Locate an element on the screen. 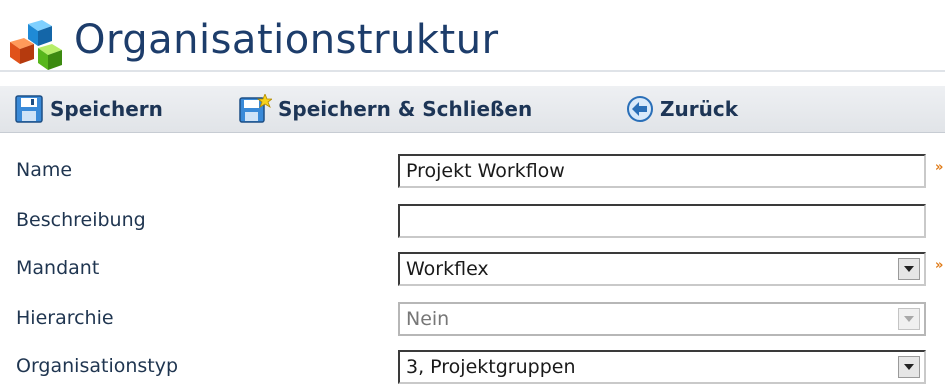 The width and height of the screenshot is (945, 392). description-label: Beschreibung is located at coordinates (81, 220).